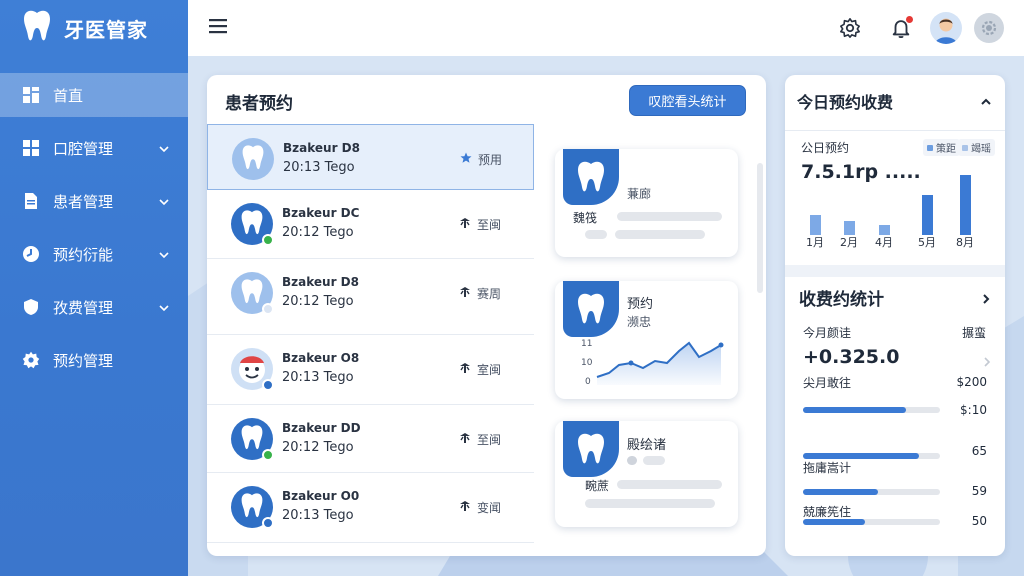 This screenshot has height=576, width=1024. Describe the element at coordinates (890, 212) in the screenshot. I see `monthly-bar-chart: 1月 2月 4月 5月 8月` at that location.